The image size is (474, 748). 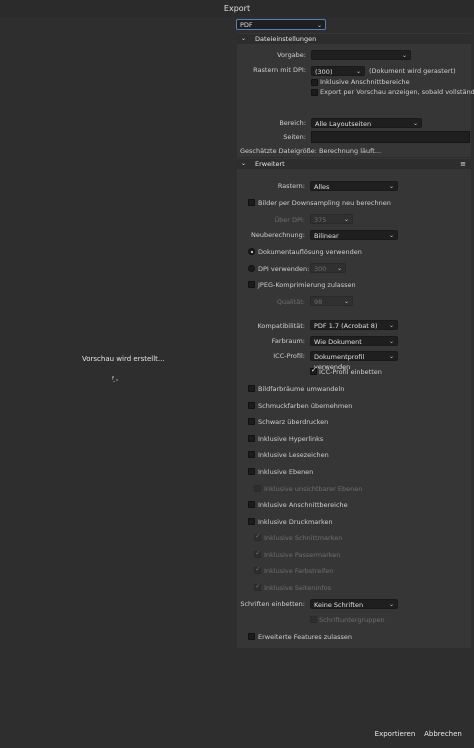 What do you see at coordinates (293, 422) in the screenshot?
I see `overprint-black-label: Schwarz überdrucken` at bounding box center [293, 422].